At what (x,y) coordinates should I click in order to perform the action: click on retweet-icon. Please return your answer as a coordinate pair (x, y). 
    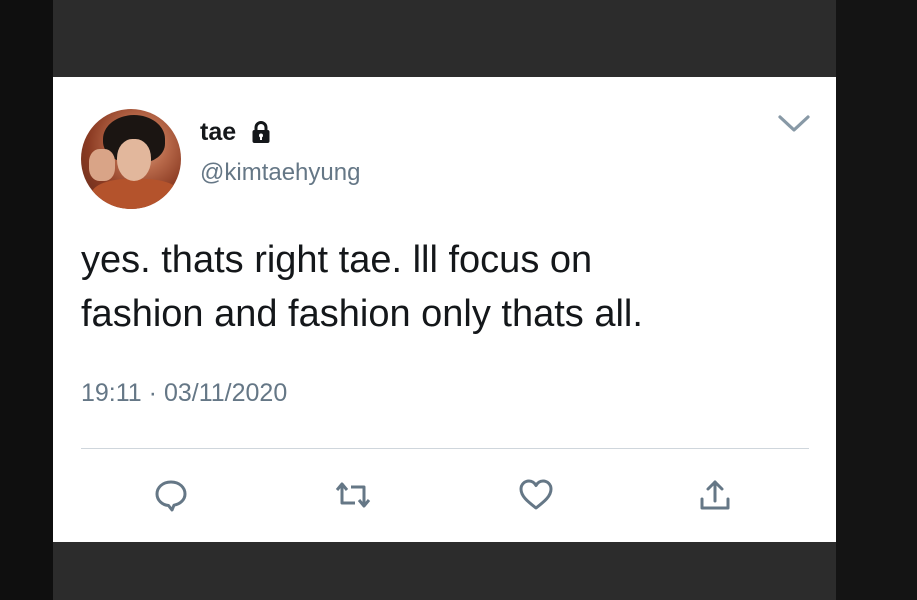
    Looking at the image, I should click on (353, 497).